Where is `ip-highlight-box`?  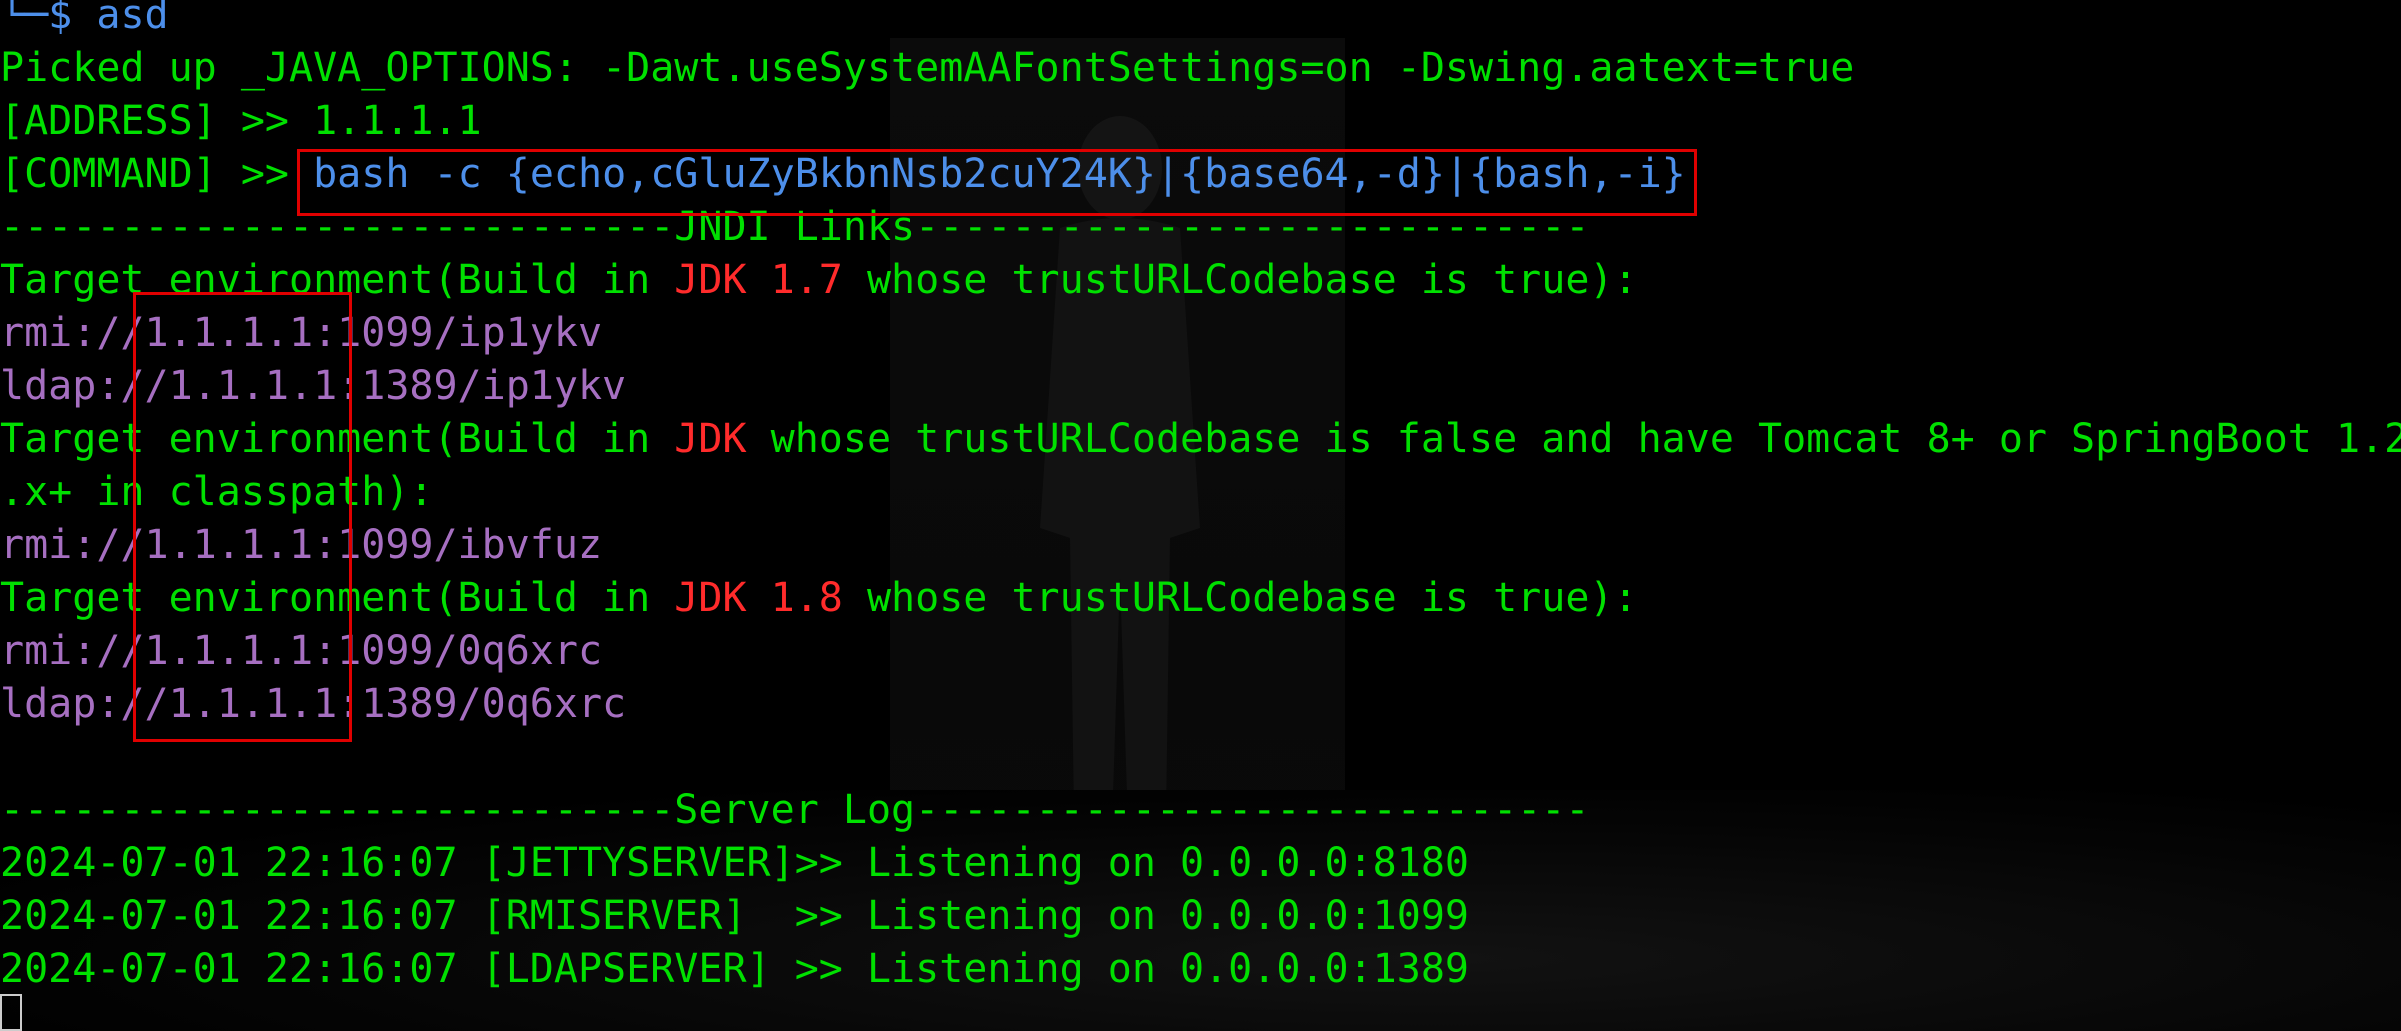
ip-highlight-box is located at coordinates (242, 517).